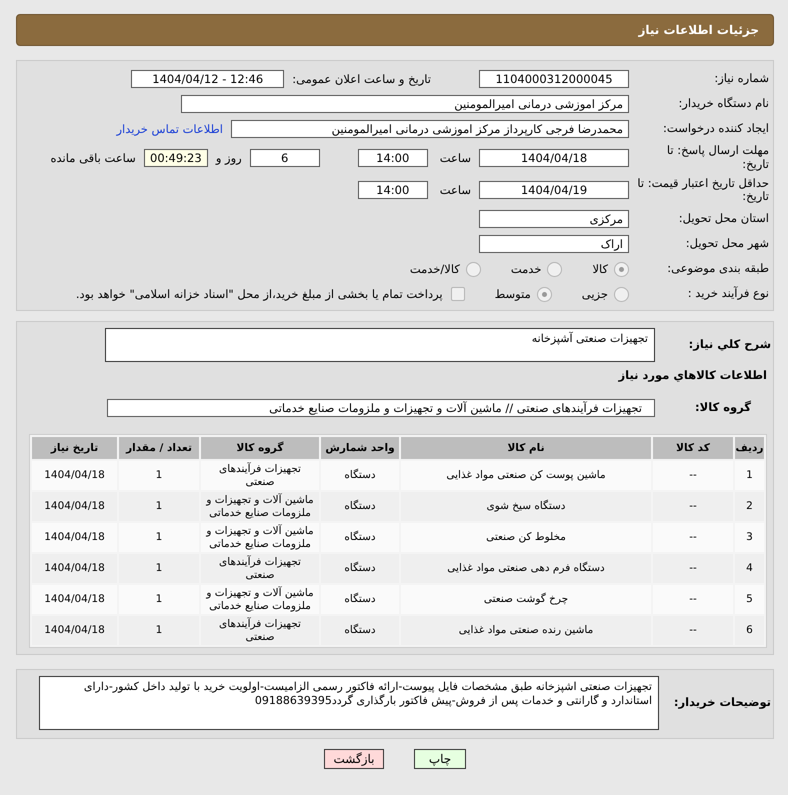 This screenshot has width=788, height=795. What do you see at coordinates (526, 507) in the screenshot?
I see `table-cell: دستگاه سیخ شوی` at bounding box center [526, 507].